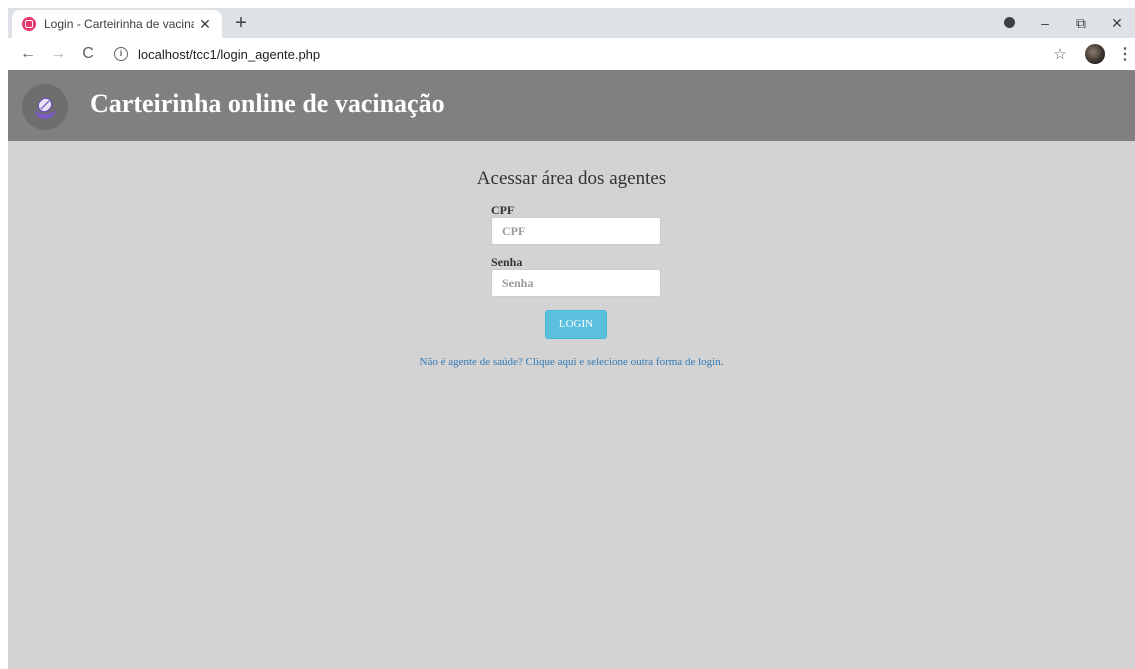 This screenshot has width=1135, height=669. What do you see at coordinates (576, 324) in the screenshot?
I see `login-button: LOGIN` at bounding box center [576, 324].